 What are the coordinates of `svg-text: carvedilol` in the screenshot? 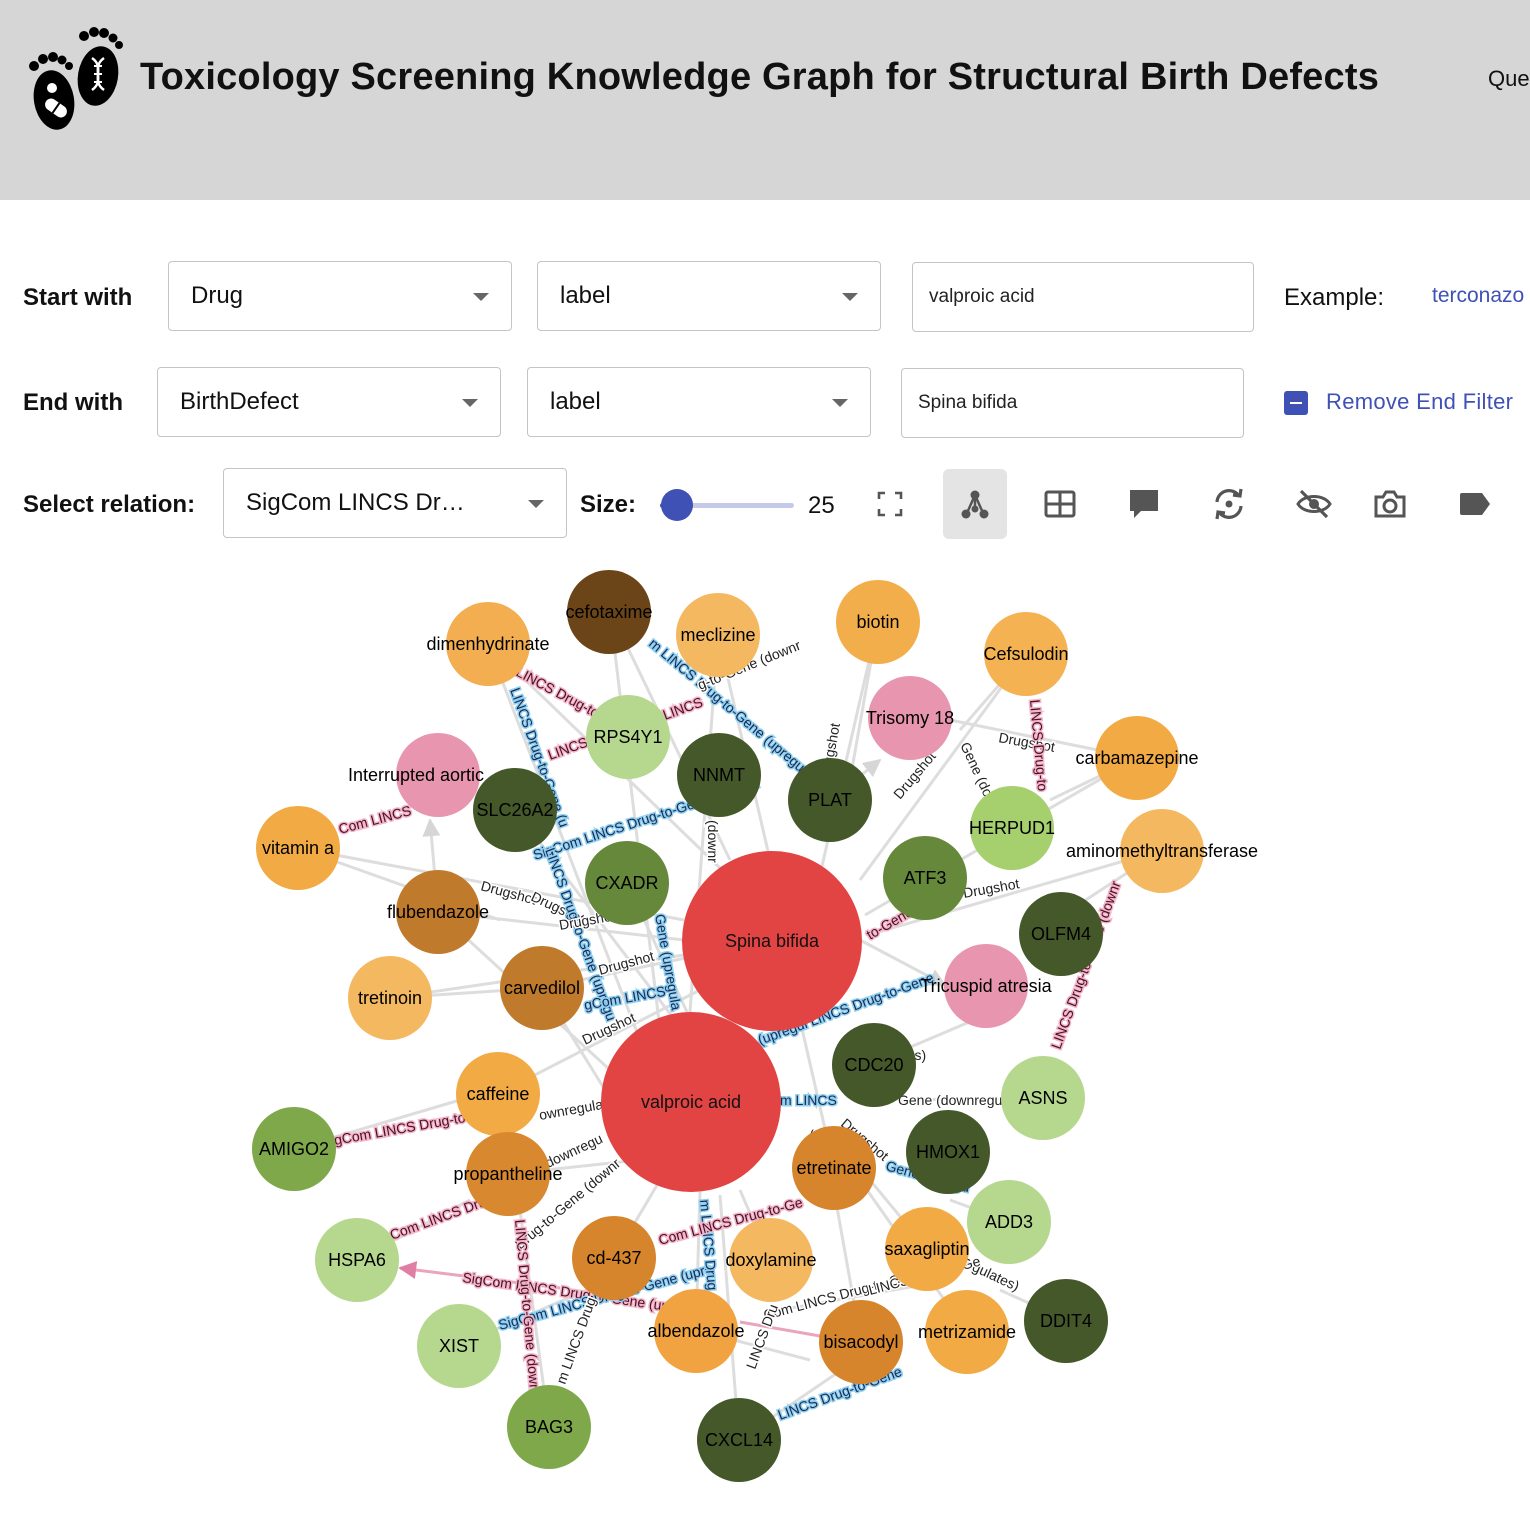 It's located at (542, 988).